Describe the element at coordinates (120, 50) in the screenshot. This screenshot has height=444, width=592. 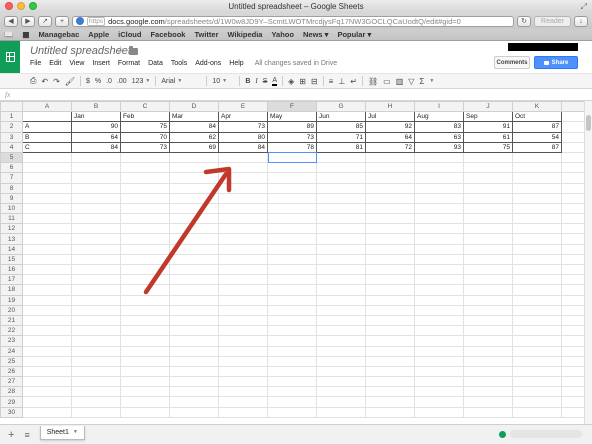
I see `star-icon: ☆` at that location.